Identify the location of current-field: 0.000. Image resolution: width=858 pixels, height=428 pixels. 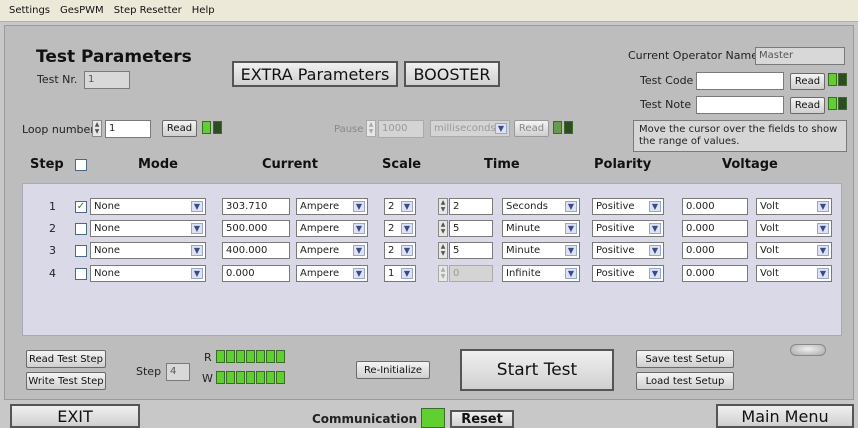
(256, 273).